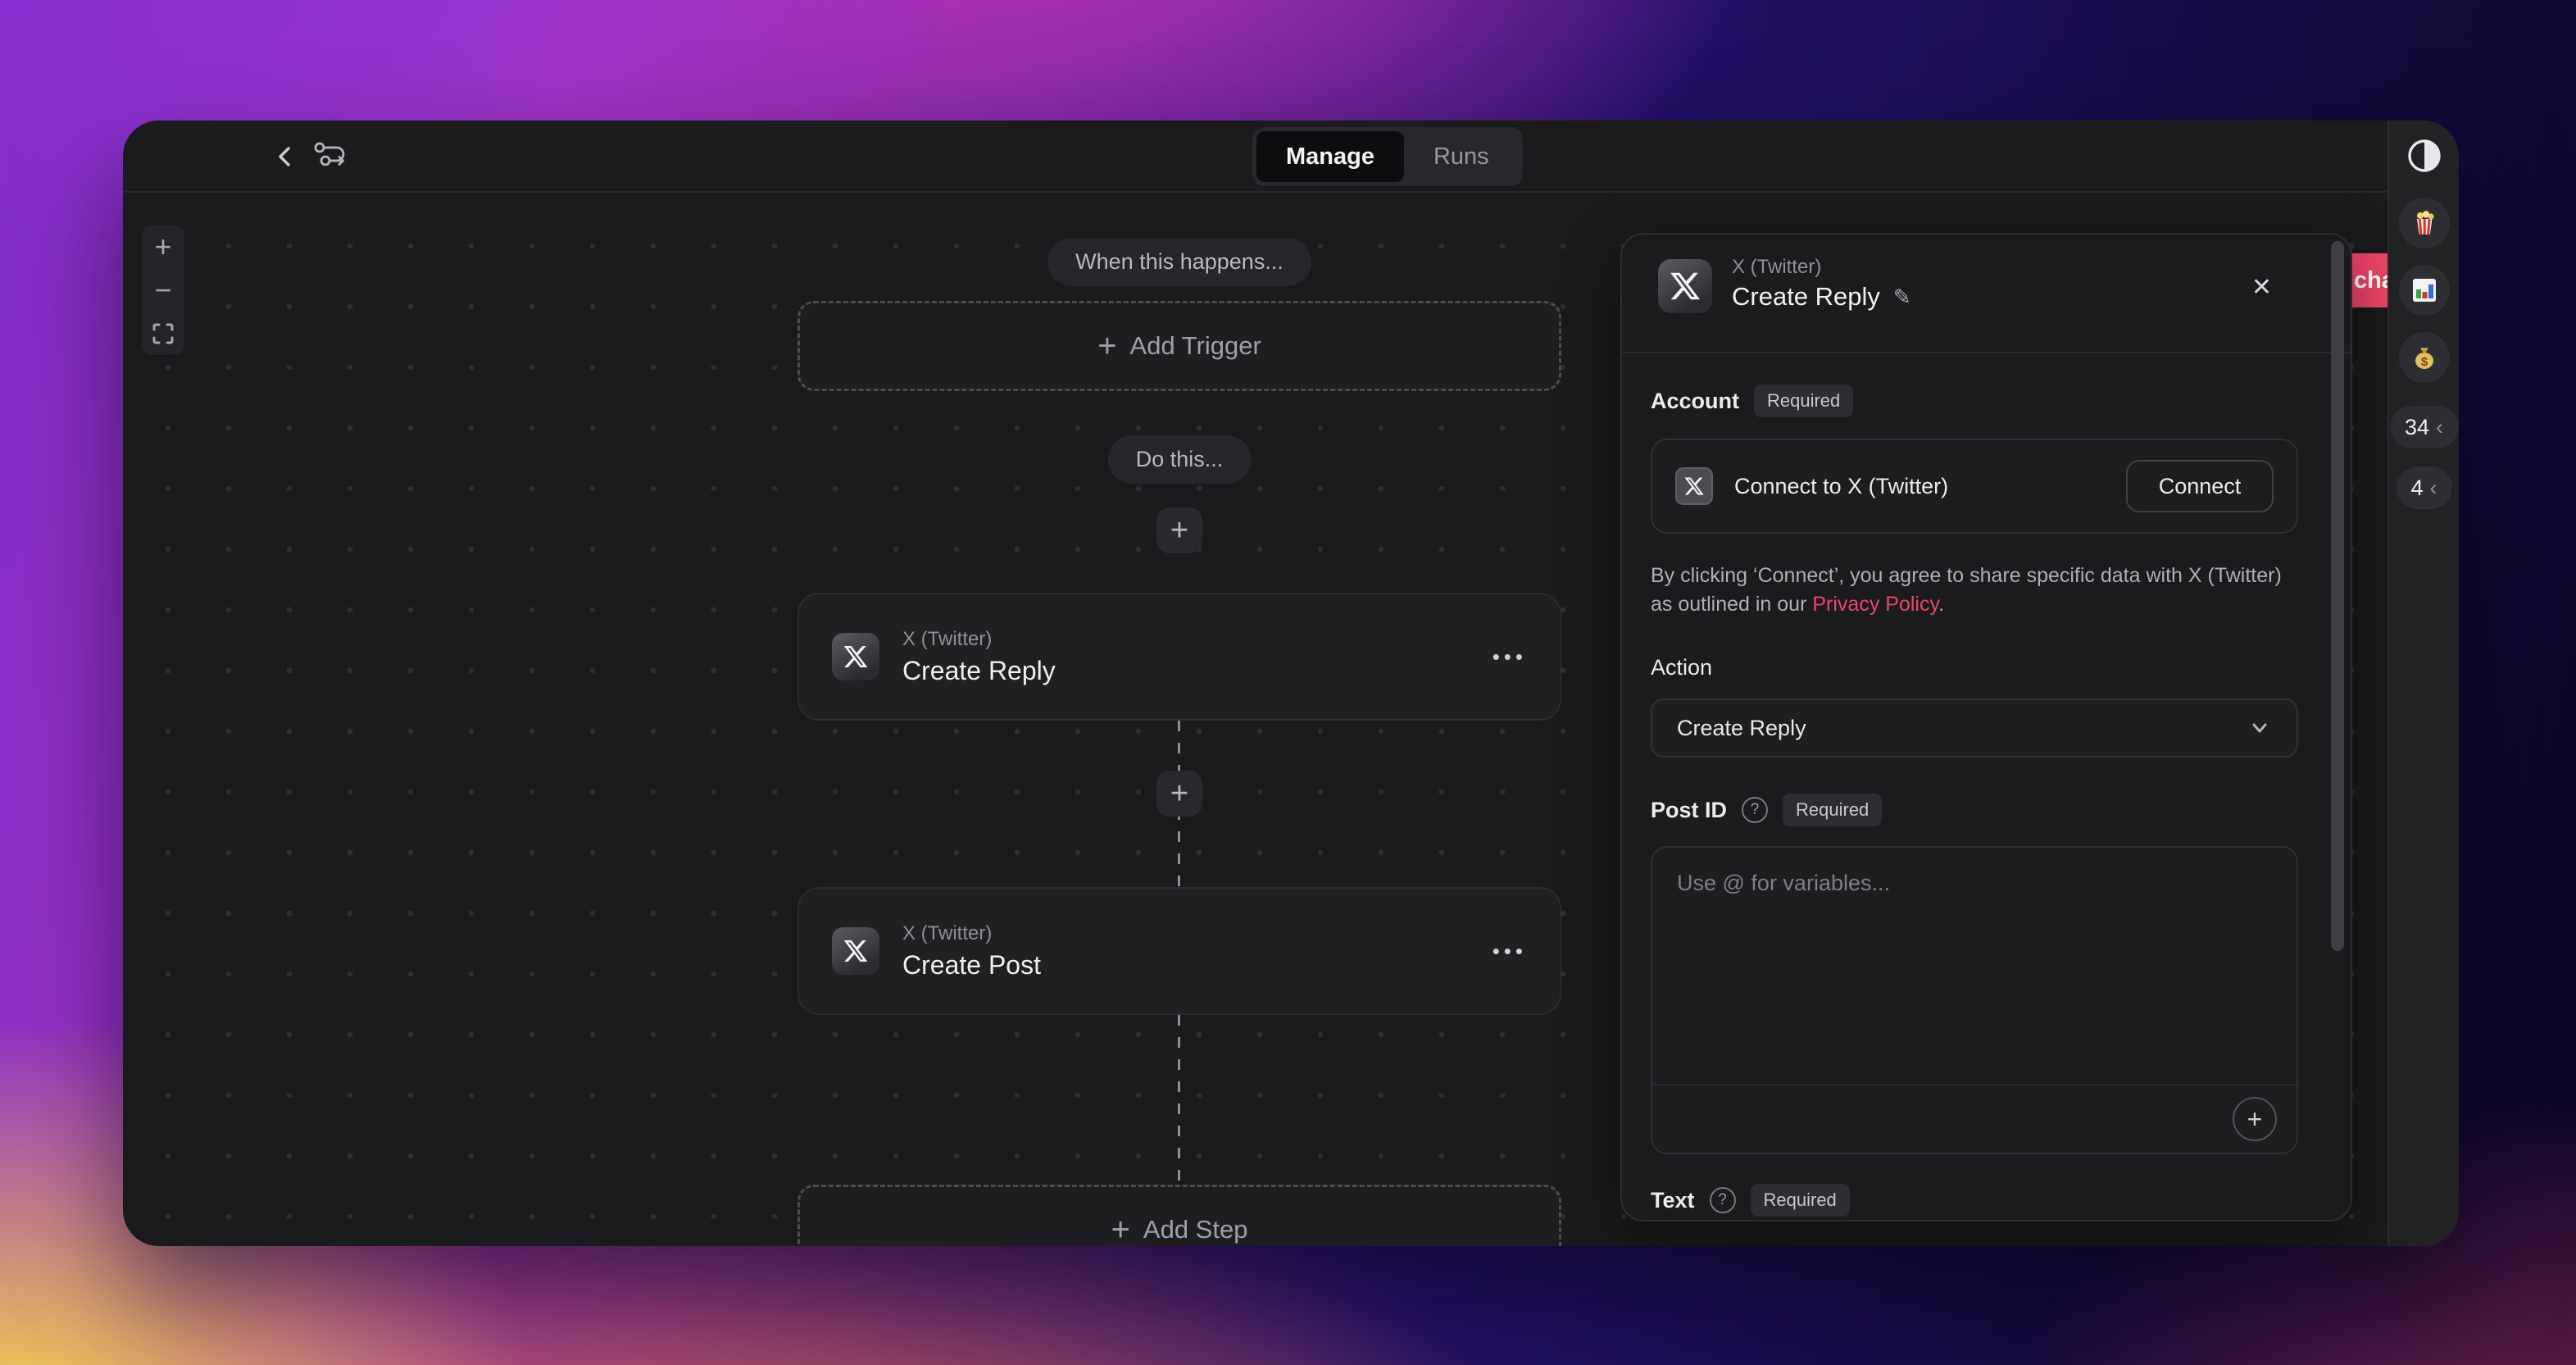  I want to click on step-card-create-post: X (Twitter) Create Post •••, so click(1179, 951).